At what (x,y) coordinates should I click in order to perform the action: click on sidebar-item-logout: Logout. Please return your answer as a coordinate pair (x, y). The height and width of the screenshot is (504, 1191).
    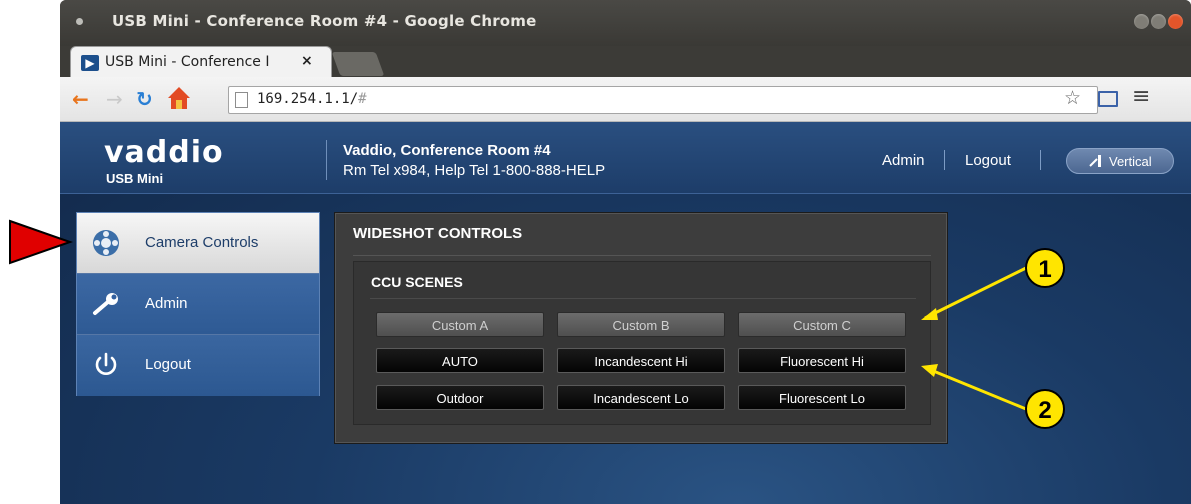
    Looking at the image, I should click on (198, 365).